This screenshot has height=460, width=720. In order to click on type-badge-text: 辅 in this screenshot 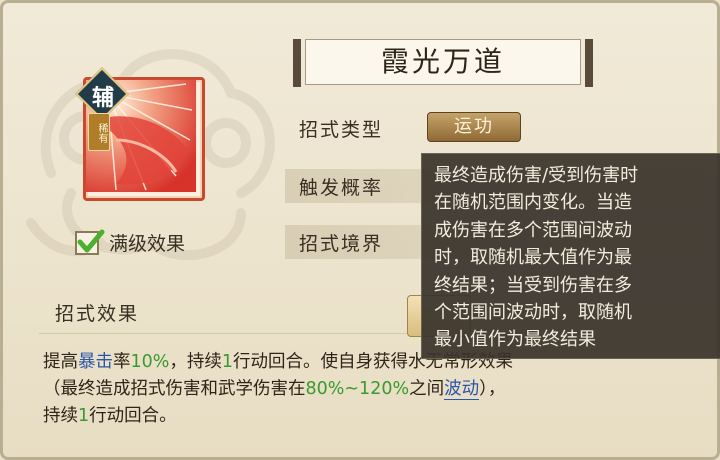, I will do `click(102, 98)`.